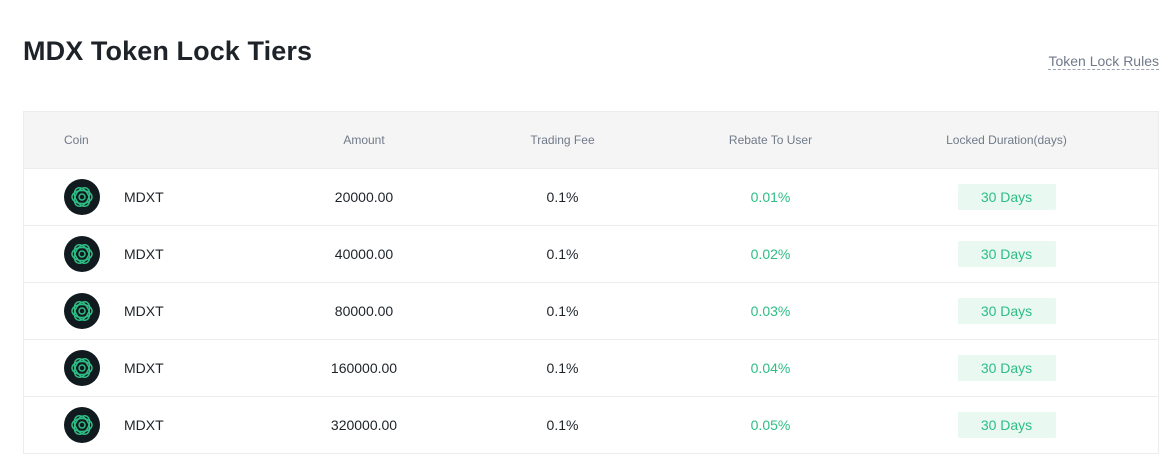 Image resolution: width=1168 pixels, height=464 pixels. I want to click on header-rebate: Rebate To User, so click(770, 140).